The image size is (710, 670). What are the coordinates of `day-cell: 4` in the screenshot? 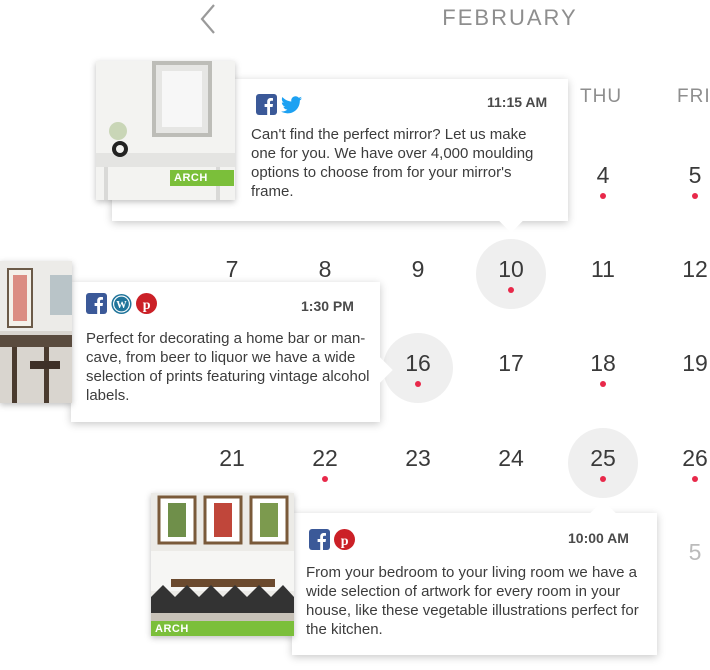 It's located at (603, 180).